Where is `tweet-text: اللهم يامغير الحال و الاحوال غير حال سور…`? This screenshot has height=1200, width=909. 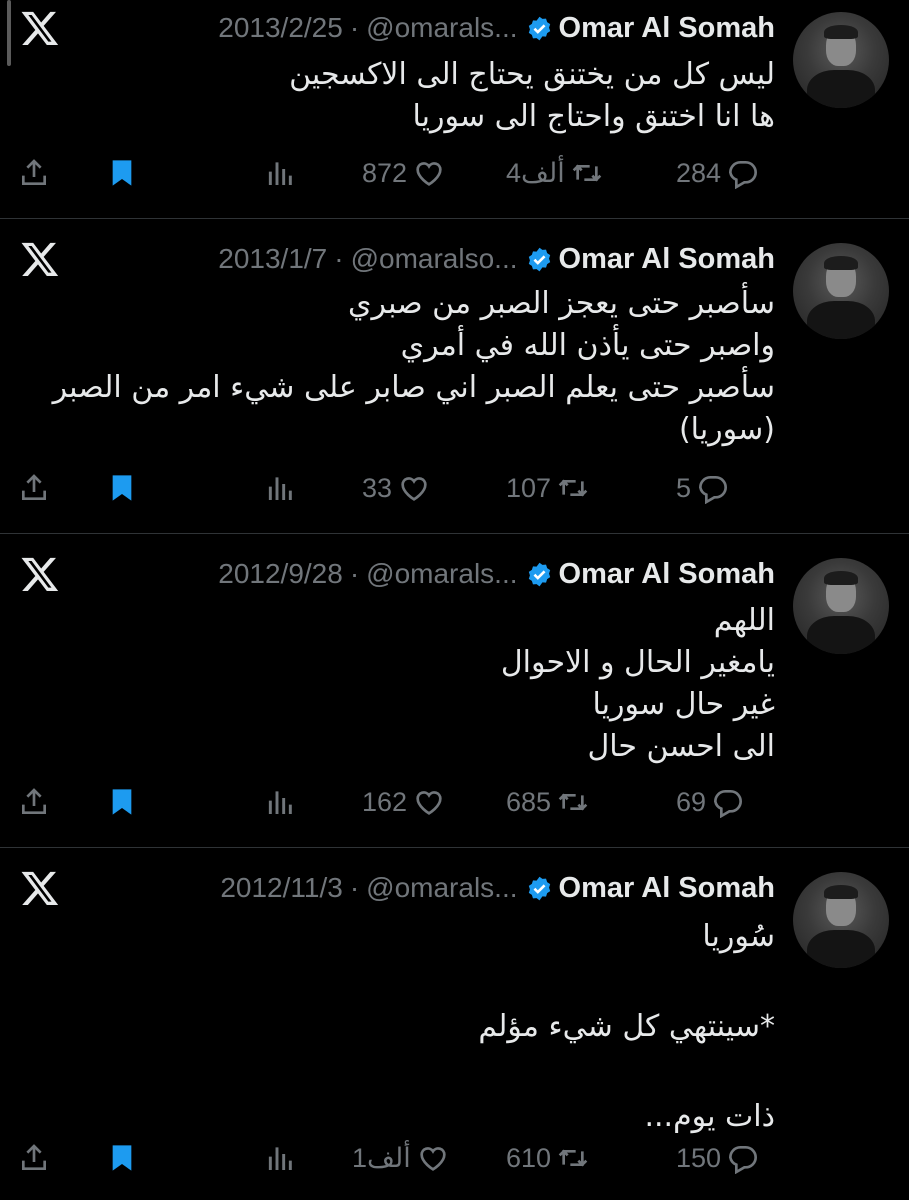 tweet-text: اللهم يامغير الحال و الاحوال غير حال سور… is located at coordinates (638, 684).